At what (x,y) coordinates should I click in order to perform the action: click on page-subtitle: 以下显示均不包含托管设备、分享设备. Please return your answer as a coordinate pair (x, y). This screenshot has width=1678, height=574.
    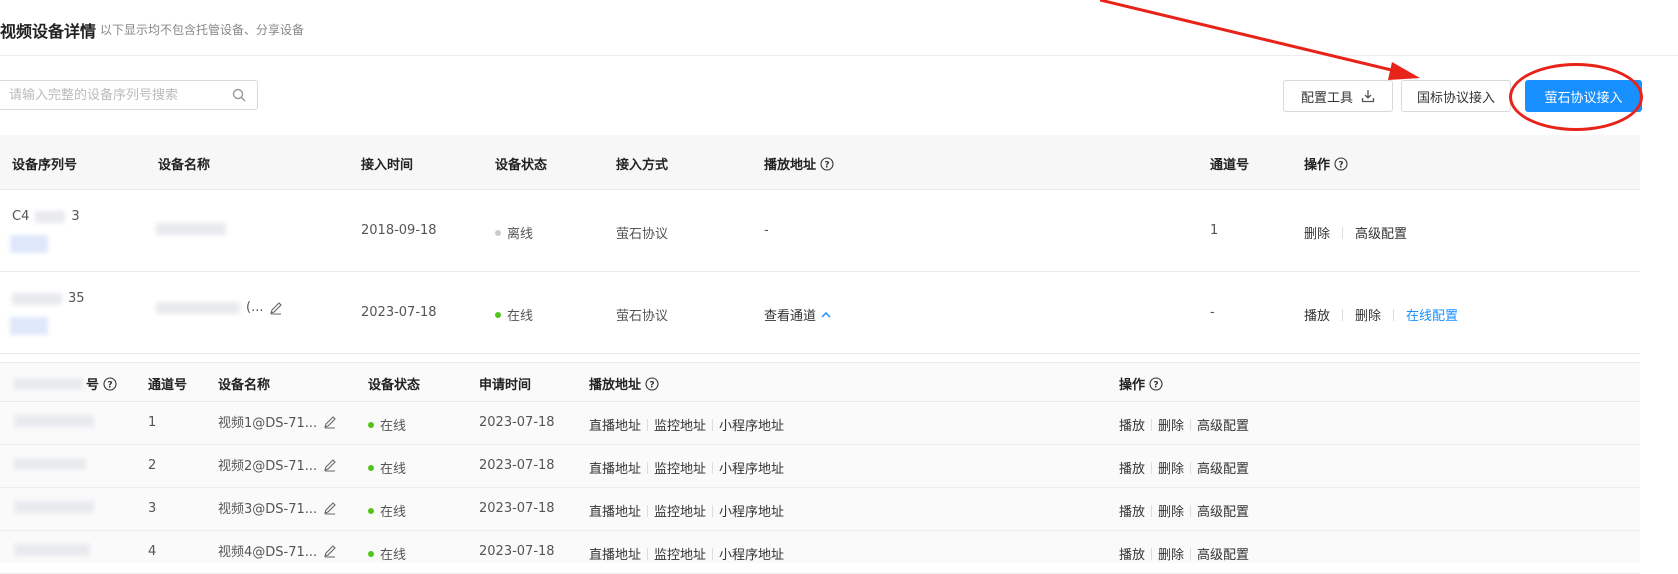
    Looking at the image, I should click on (202, 30).